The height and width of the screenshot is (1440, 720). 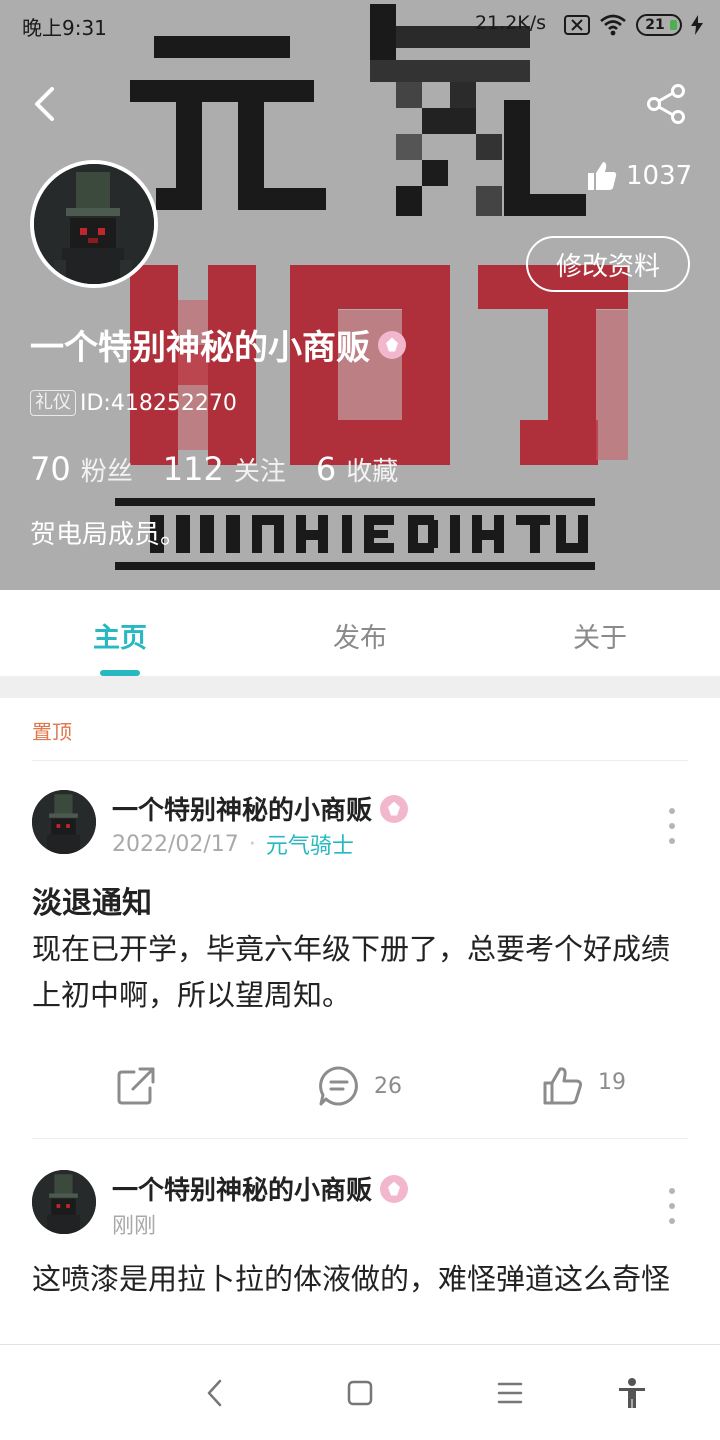 I want to click on user-id: ID:418252270, so click(x=158, y=403).